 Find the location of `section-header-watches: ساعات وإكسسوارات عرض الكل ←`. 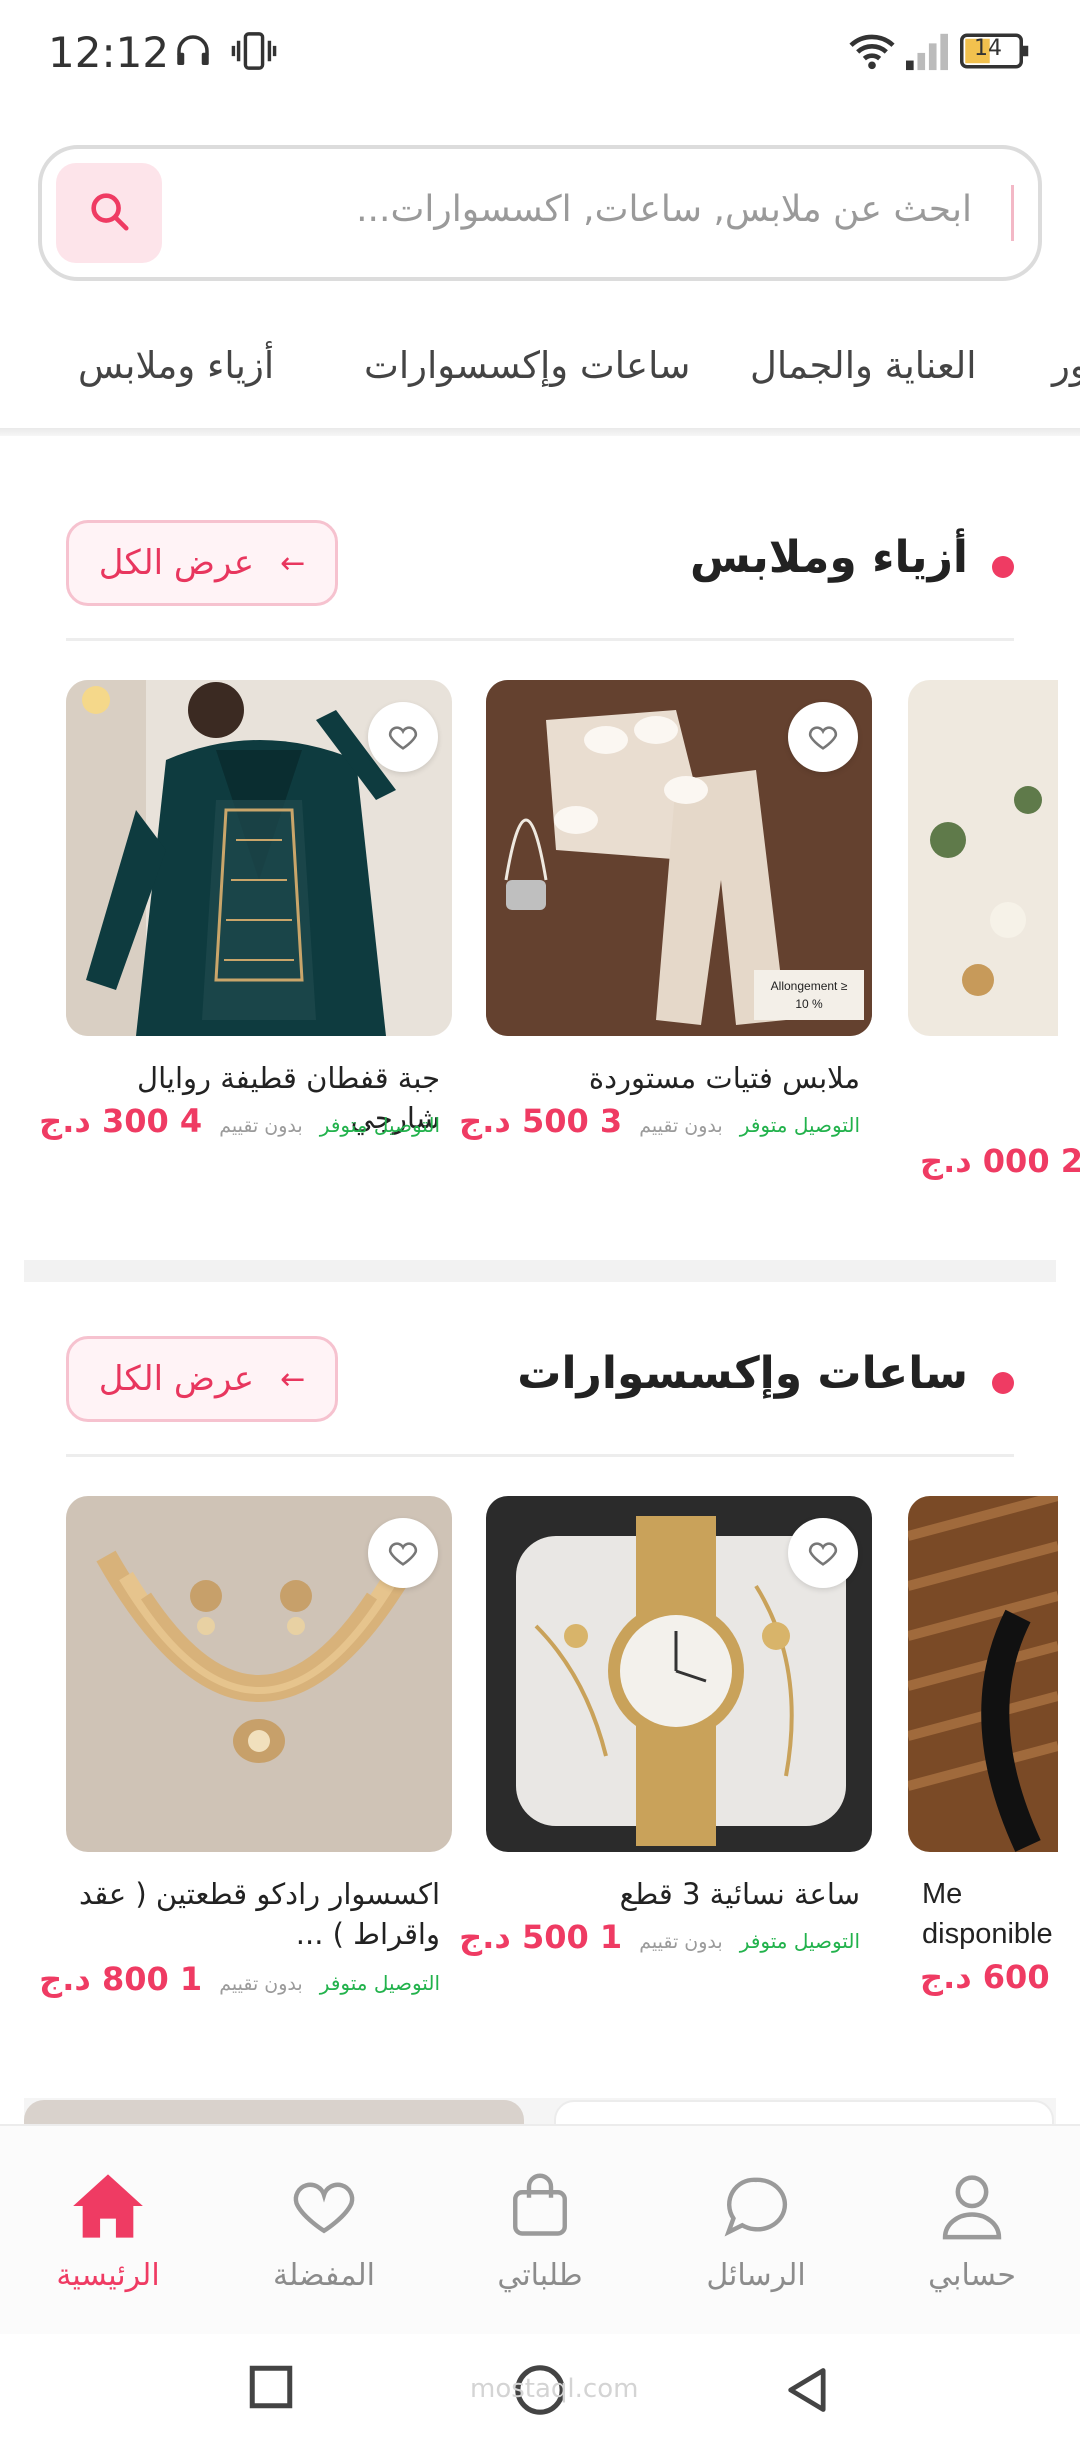

section-header-watches: ساعات وإكسسوارات عرض الكل ← is located at coordinates (540, 1381).